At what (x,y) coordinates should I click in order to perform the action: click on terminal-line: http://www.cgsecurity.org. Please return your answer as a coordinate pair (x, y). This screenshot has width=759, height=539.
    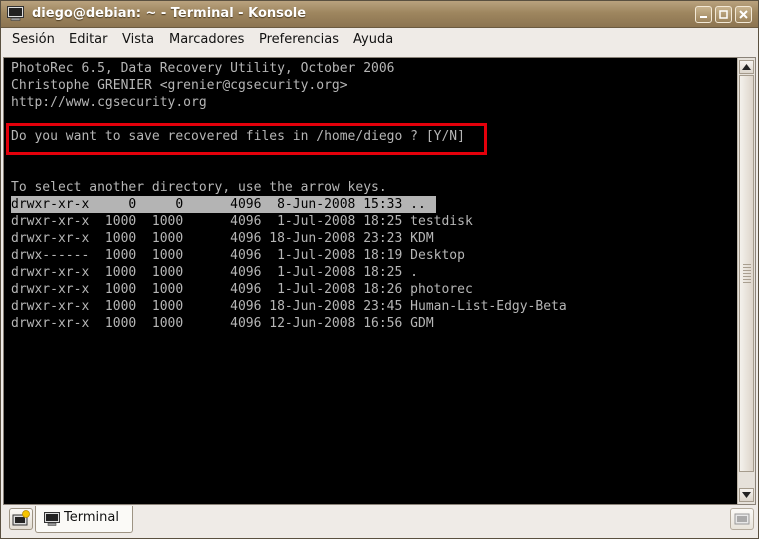
    Looking at the image, I should click on (109, 102).